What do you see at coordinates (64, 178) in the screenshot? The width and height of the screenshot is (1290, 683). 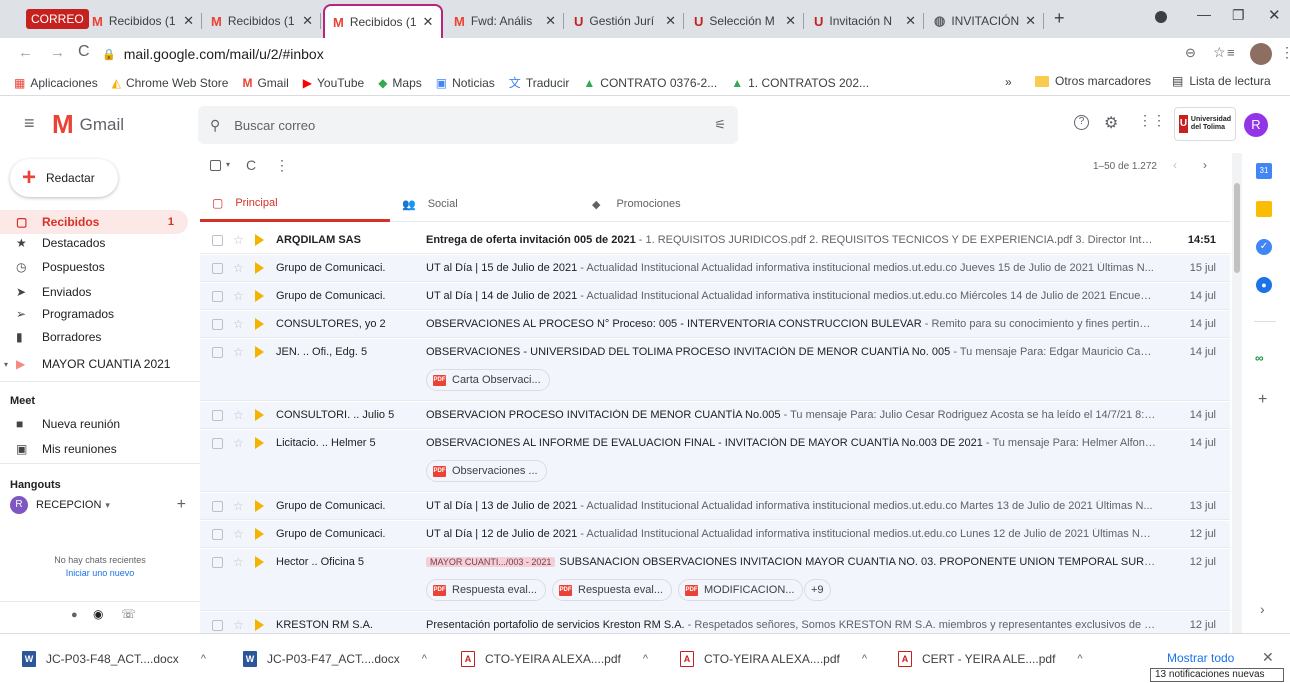 I see `compose-button: + Redactar` at bounding box center [64, 178].